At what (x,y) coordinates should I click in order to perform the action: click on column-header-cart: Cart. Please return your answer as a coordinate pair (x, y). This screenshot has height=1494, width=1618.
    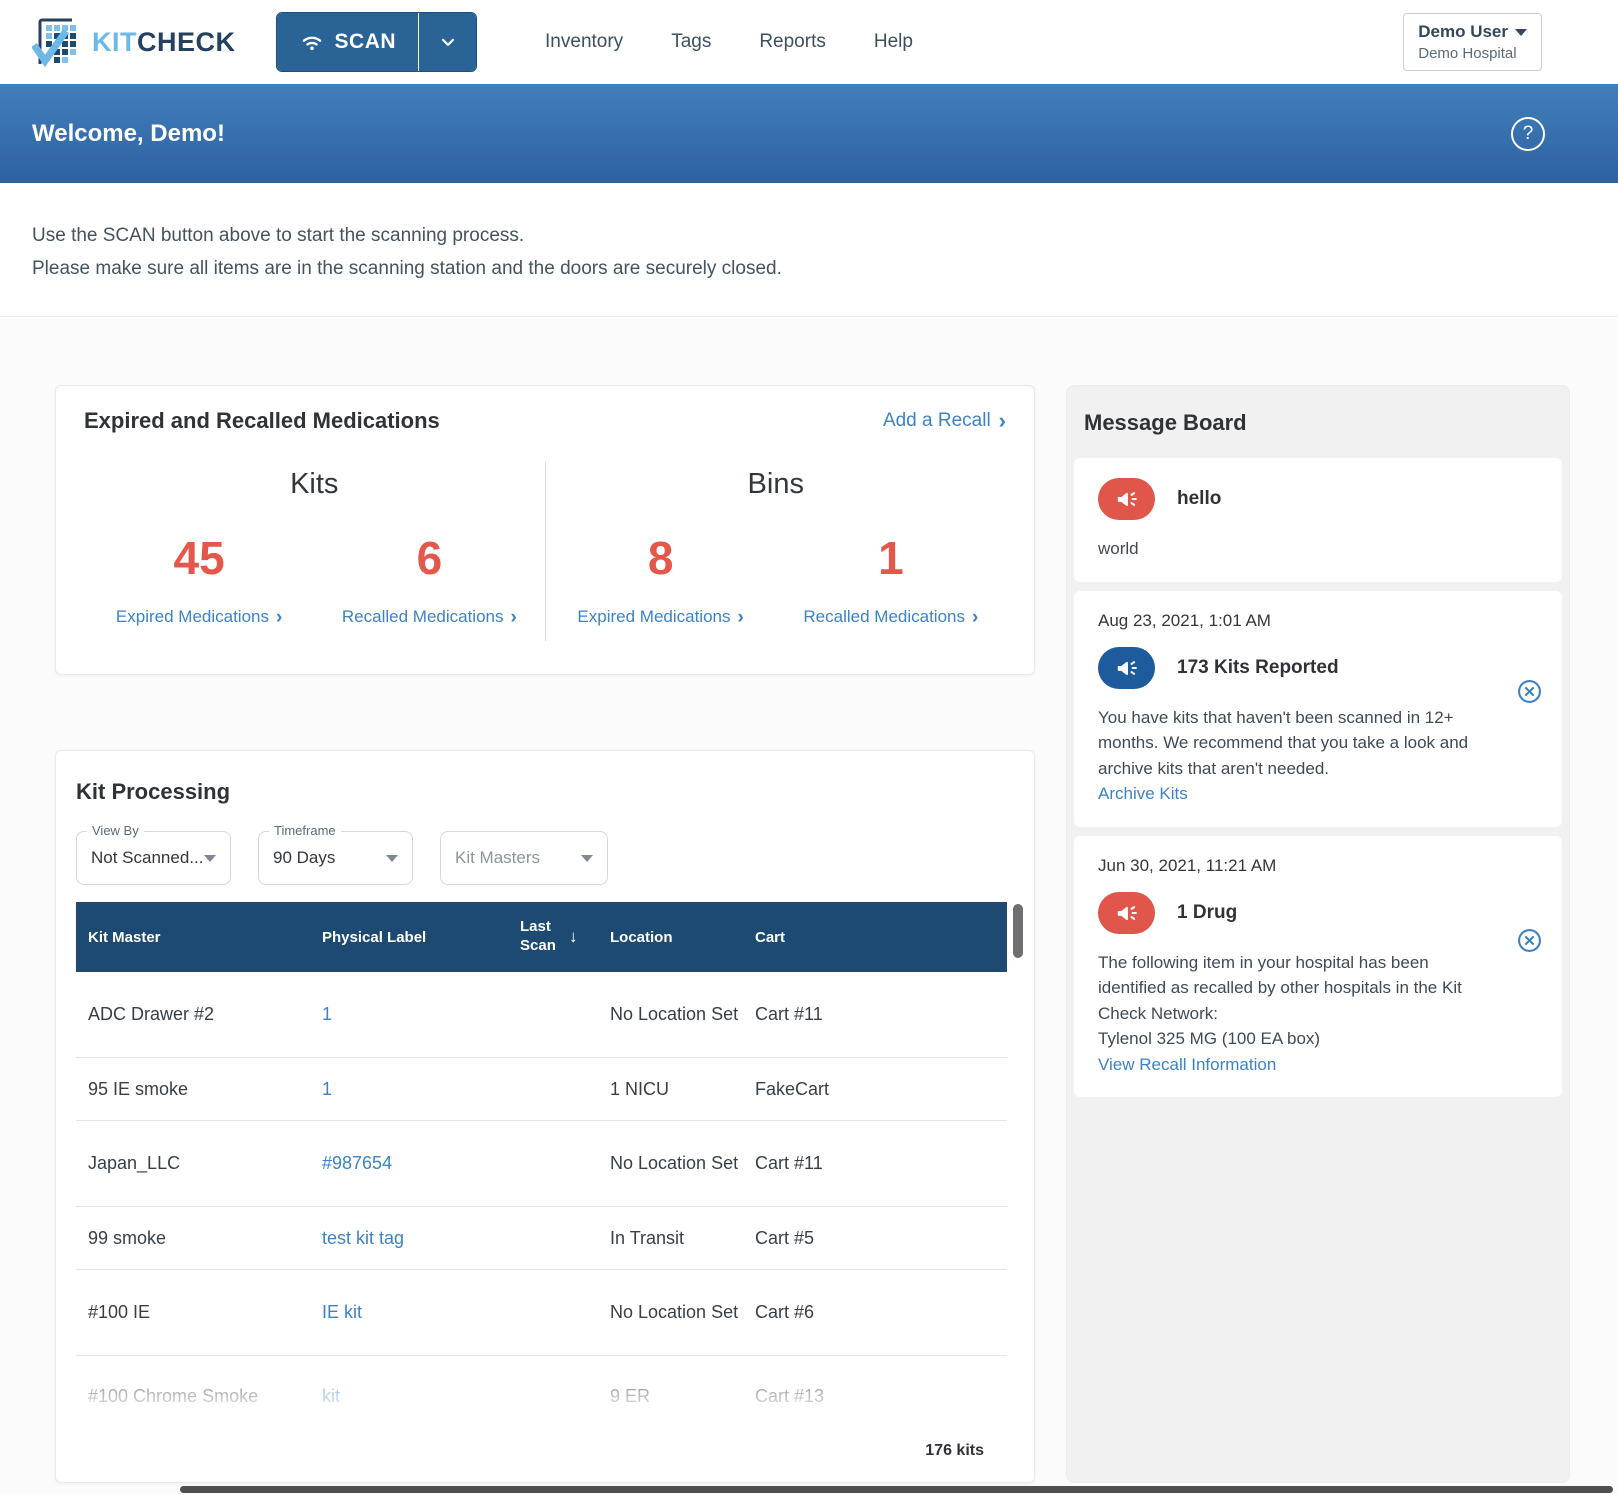
    Looking at the image, I should click on (875, 937).